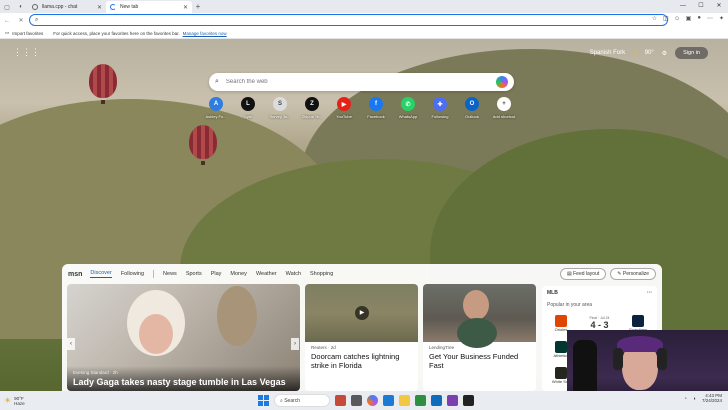  Describe the element at coordinates (479, 361) in the screenshot. I see `news-headline: Get Your Business Funded Fast` at that location.